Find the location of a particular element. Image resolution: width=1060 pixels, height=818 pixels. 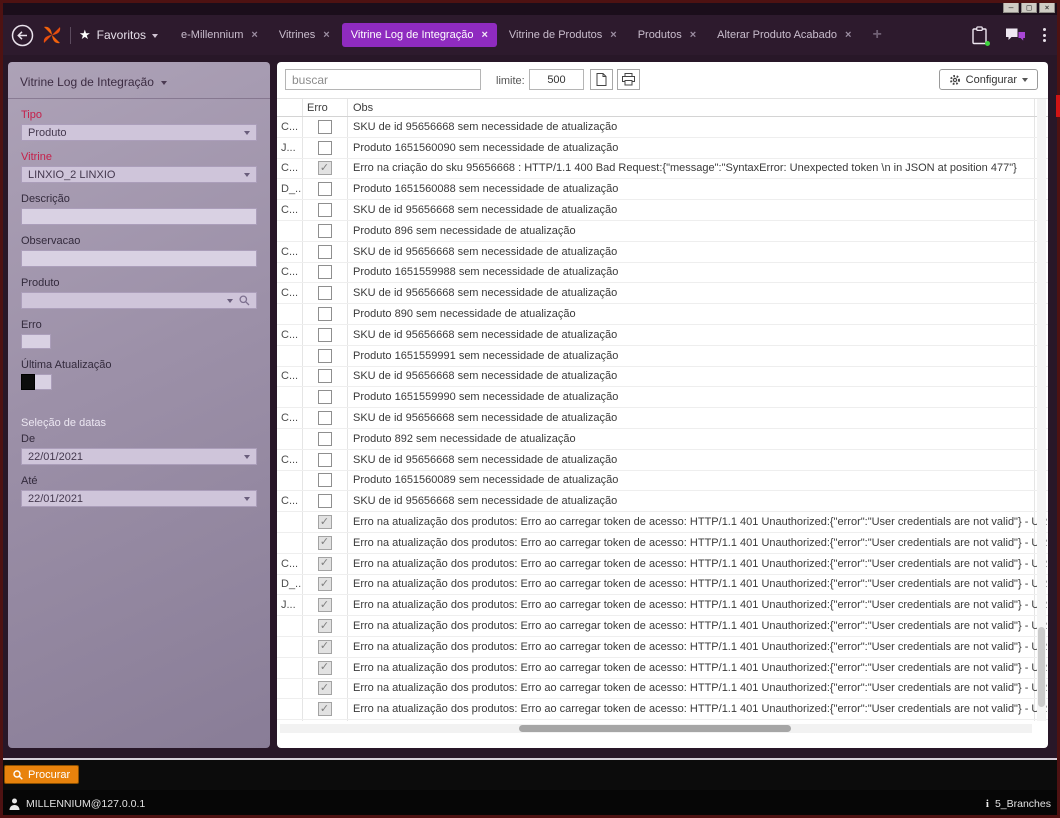

descricao-input is located at coordinates (139, 216).